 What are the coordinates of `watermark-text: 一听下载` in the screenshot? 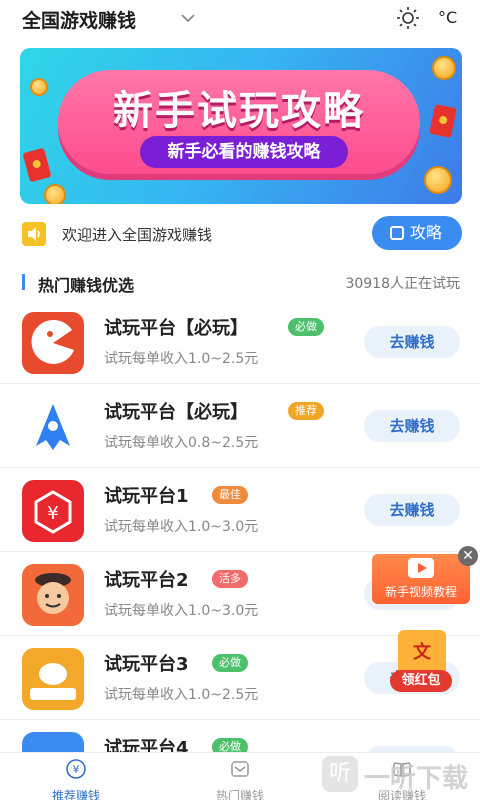 It's located at (416, 779).